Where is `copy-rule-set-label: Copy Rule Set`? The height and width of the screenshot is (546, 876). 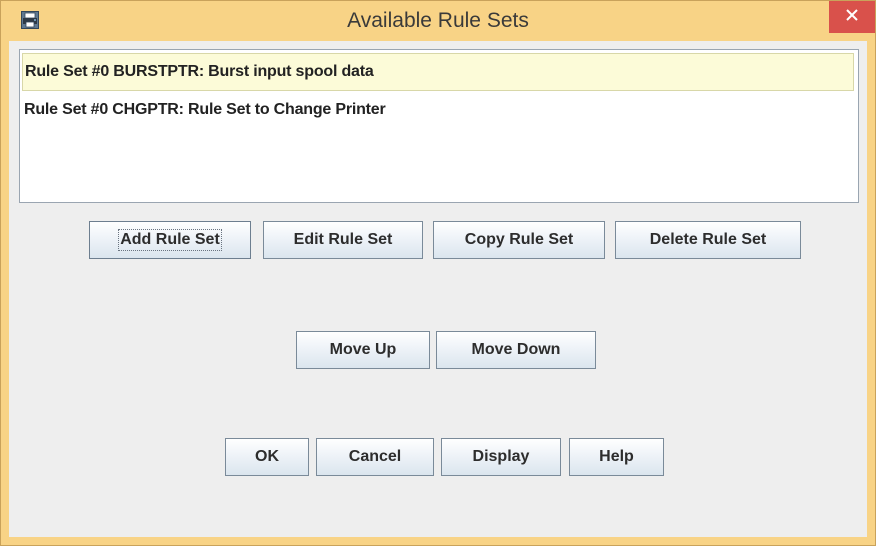 copy-rule-set-label: Copy Rule Set is located at coordinates (519, 239).